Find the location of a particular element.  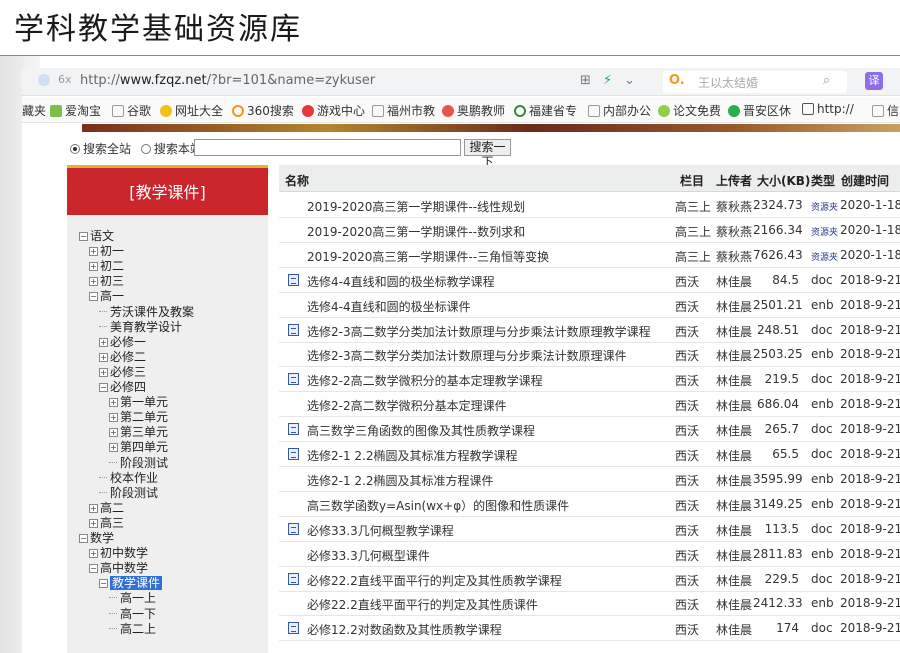

tree-node: + 初二 is located at coordinates (106, 266).